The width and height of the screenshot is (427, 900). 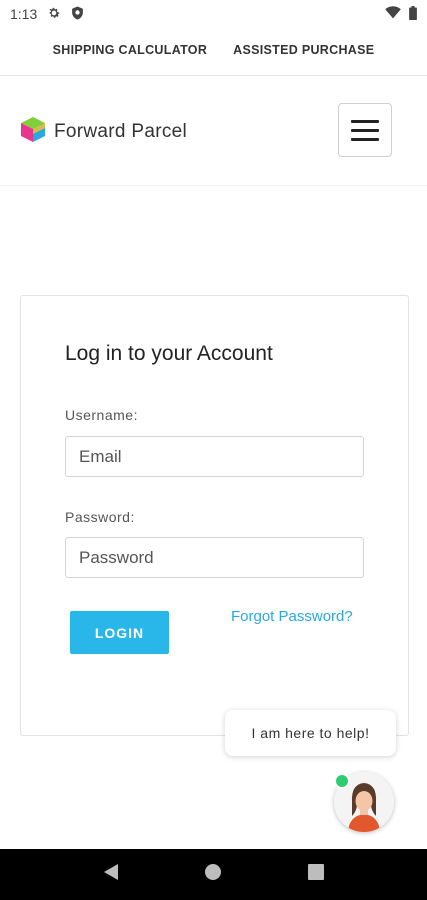 I want to click on email-input, so click(x=214, y=456).